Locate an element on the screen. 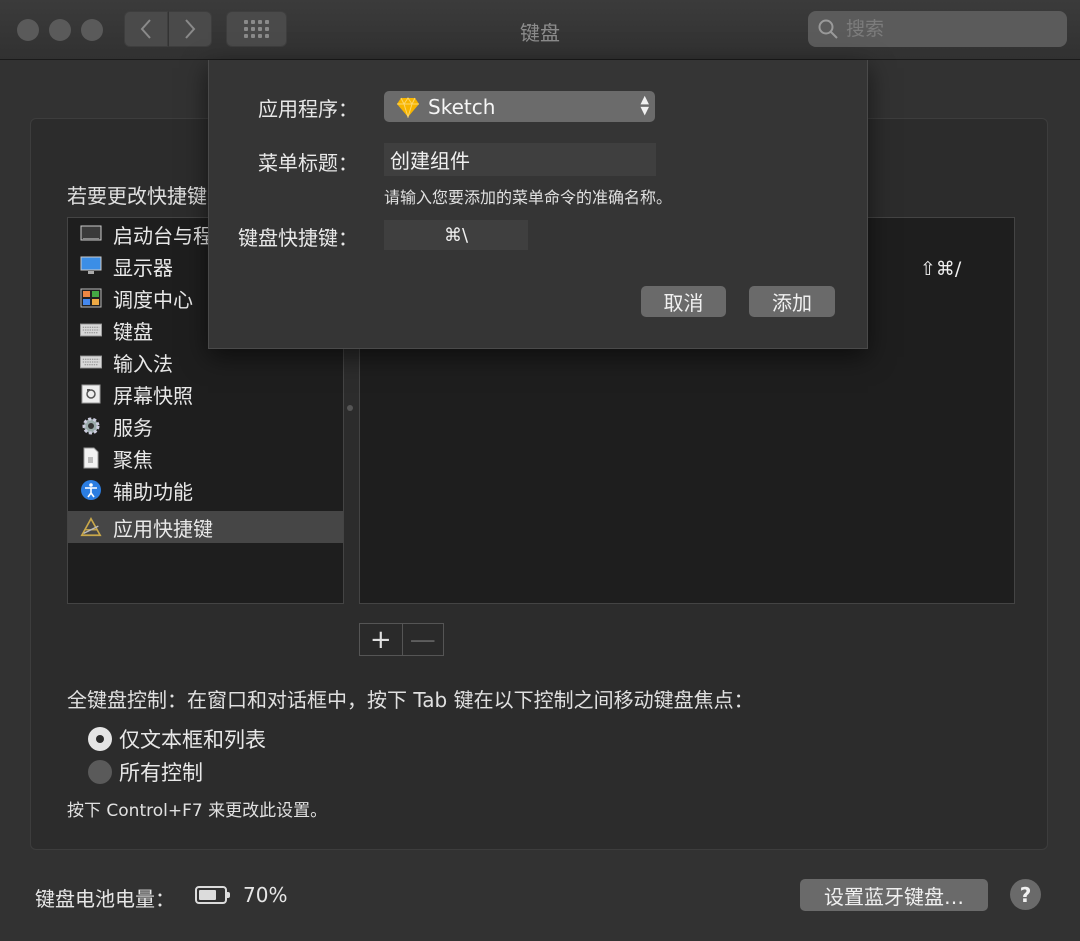  search-box is located at coordinates (937, 29).